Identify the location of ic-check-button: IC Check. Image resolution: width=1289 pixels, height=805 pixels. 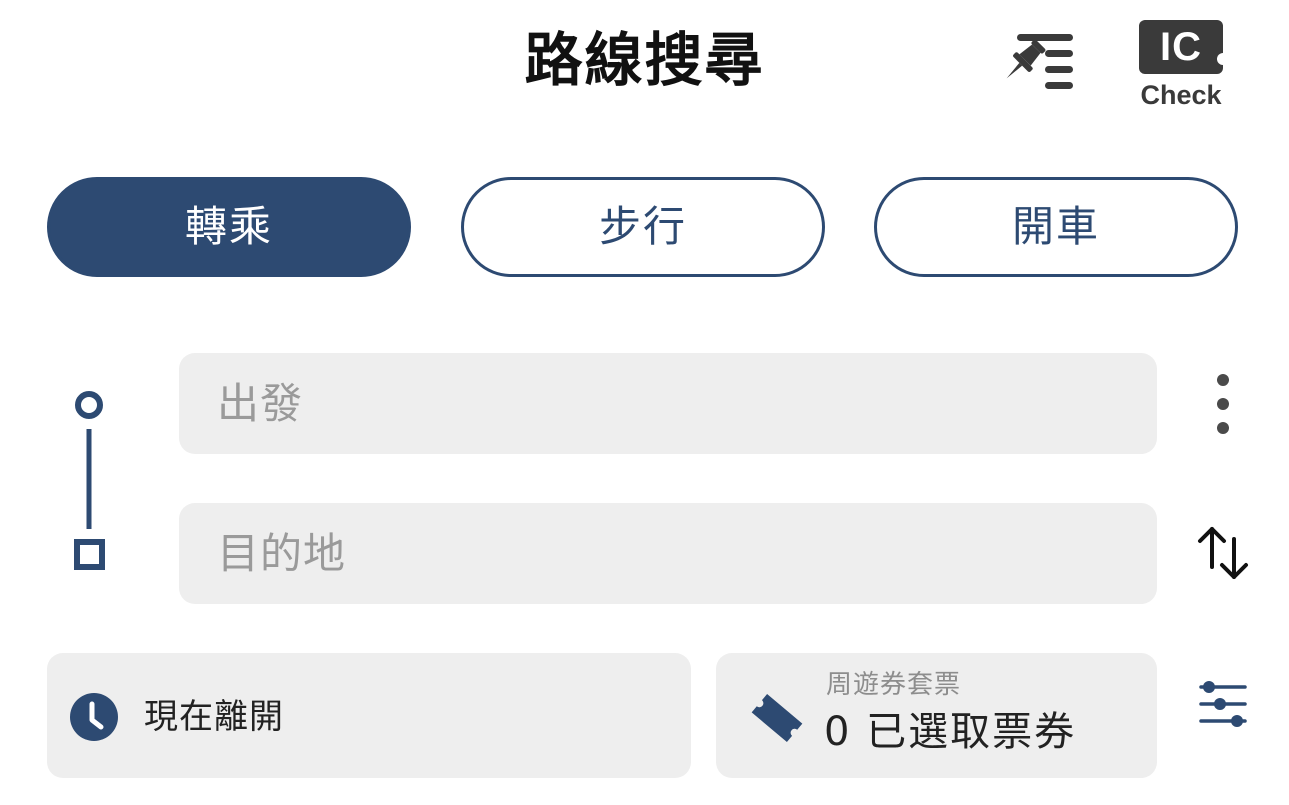
(1183, 67).